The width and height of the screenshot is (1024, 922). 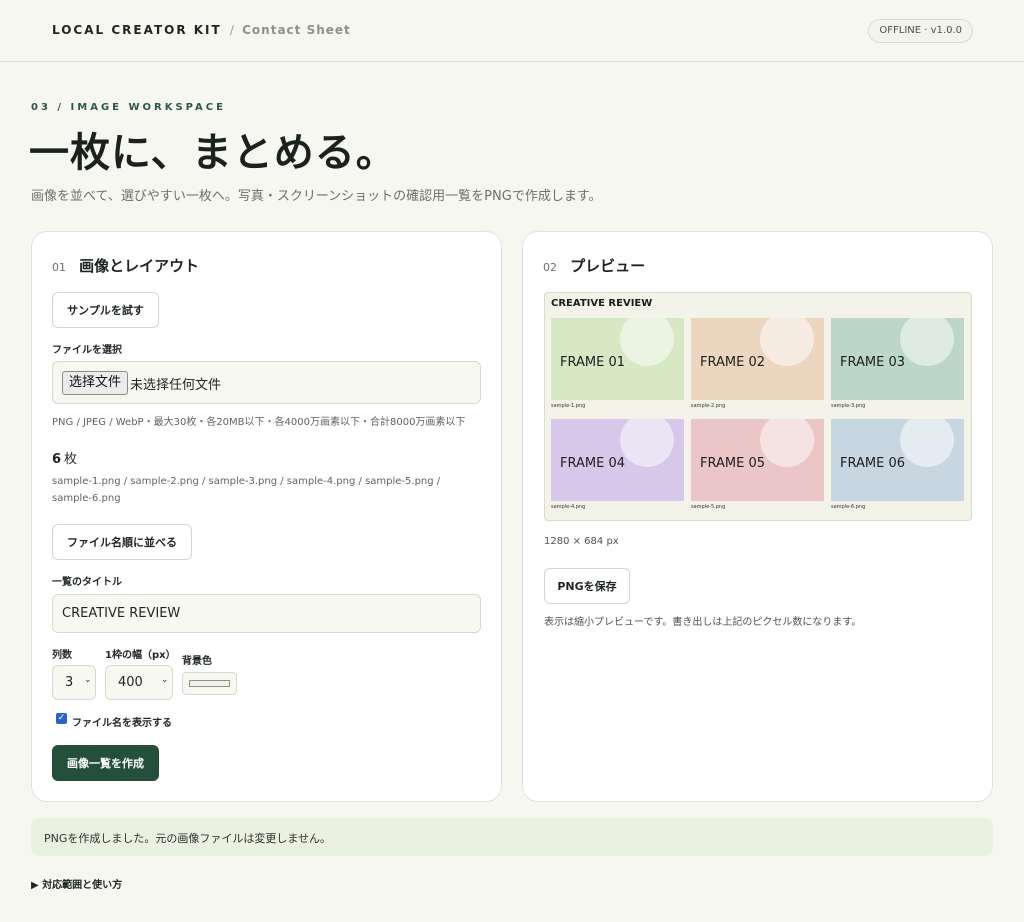 I want to click on status-message: PNGを作成しました。元の画像ファイルは変更しません。, so click(x=512, y=837).